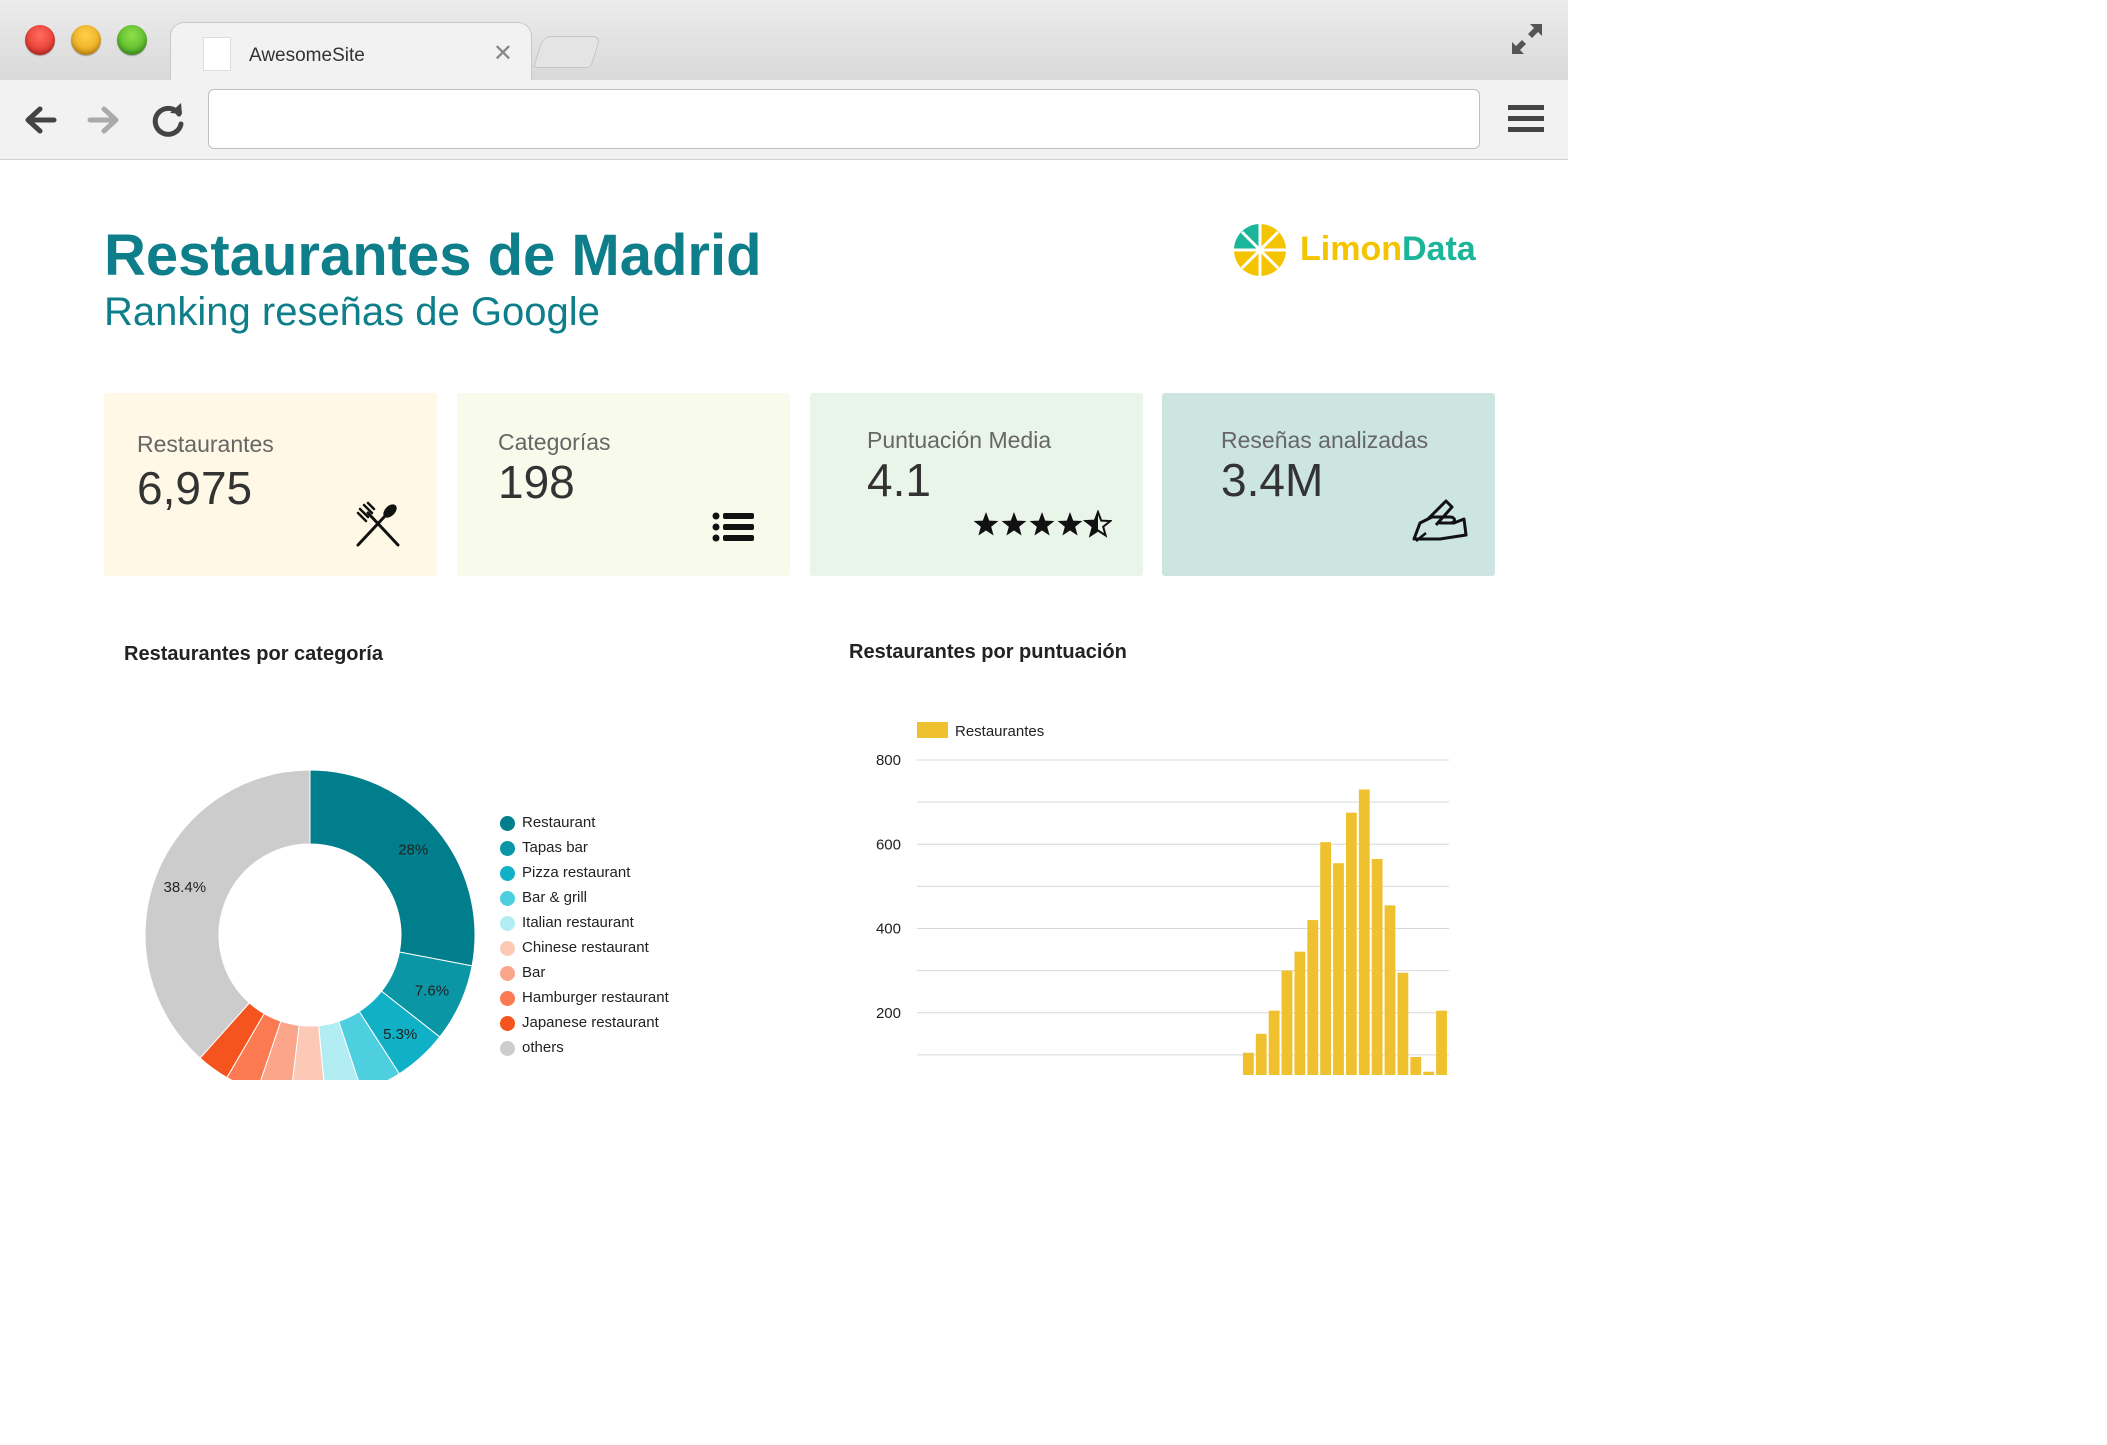 The width and height of the screenshot is (2107, 1445). Describe the element at coordinates (503, 53) in the screenshot. I see `tab-close-icon: ✕` at that location.